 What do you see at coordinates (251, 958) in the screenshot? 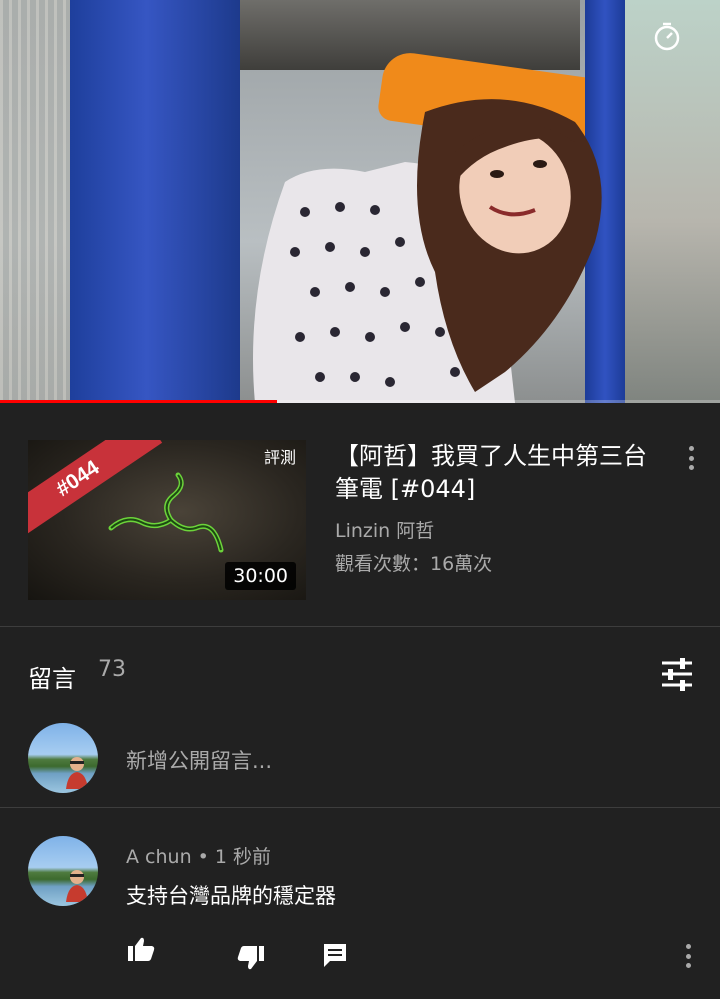
I see `thumb-down-icon` at bounding box center [251, 958].